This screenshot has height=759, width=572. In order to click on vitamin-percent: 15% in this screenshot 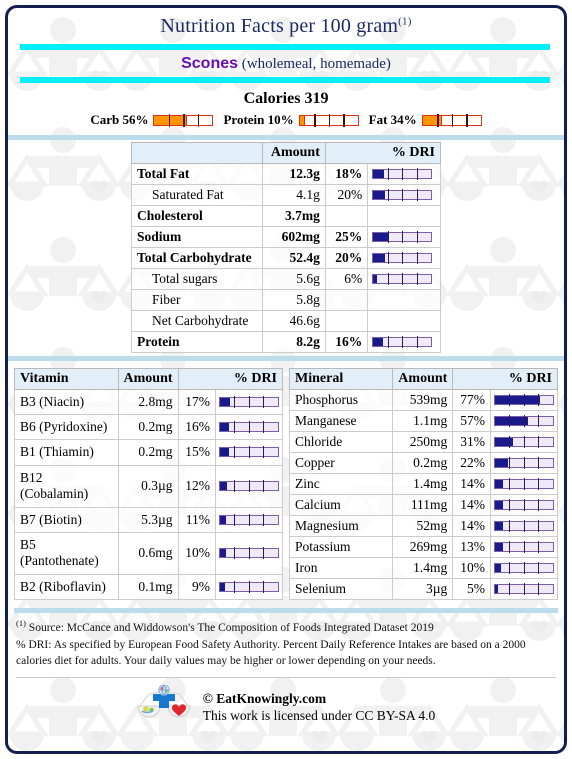, I will do `click(196, 452)`.